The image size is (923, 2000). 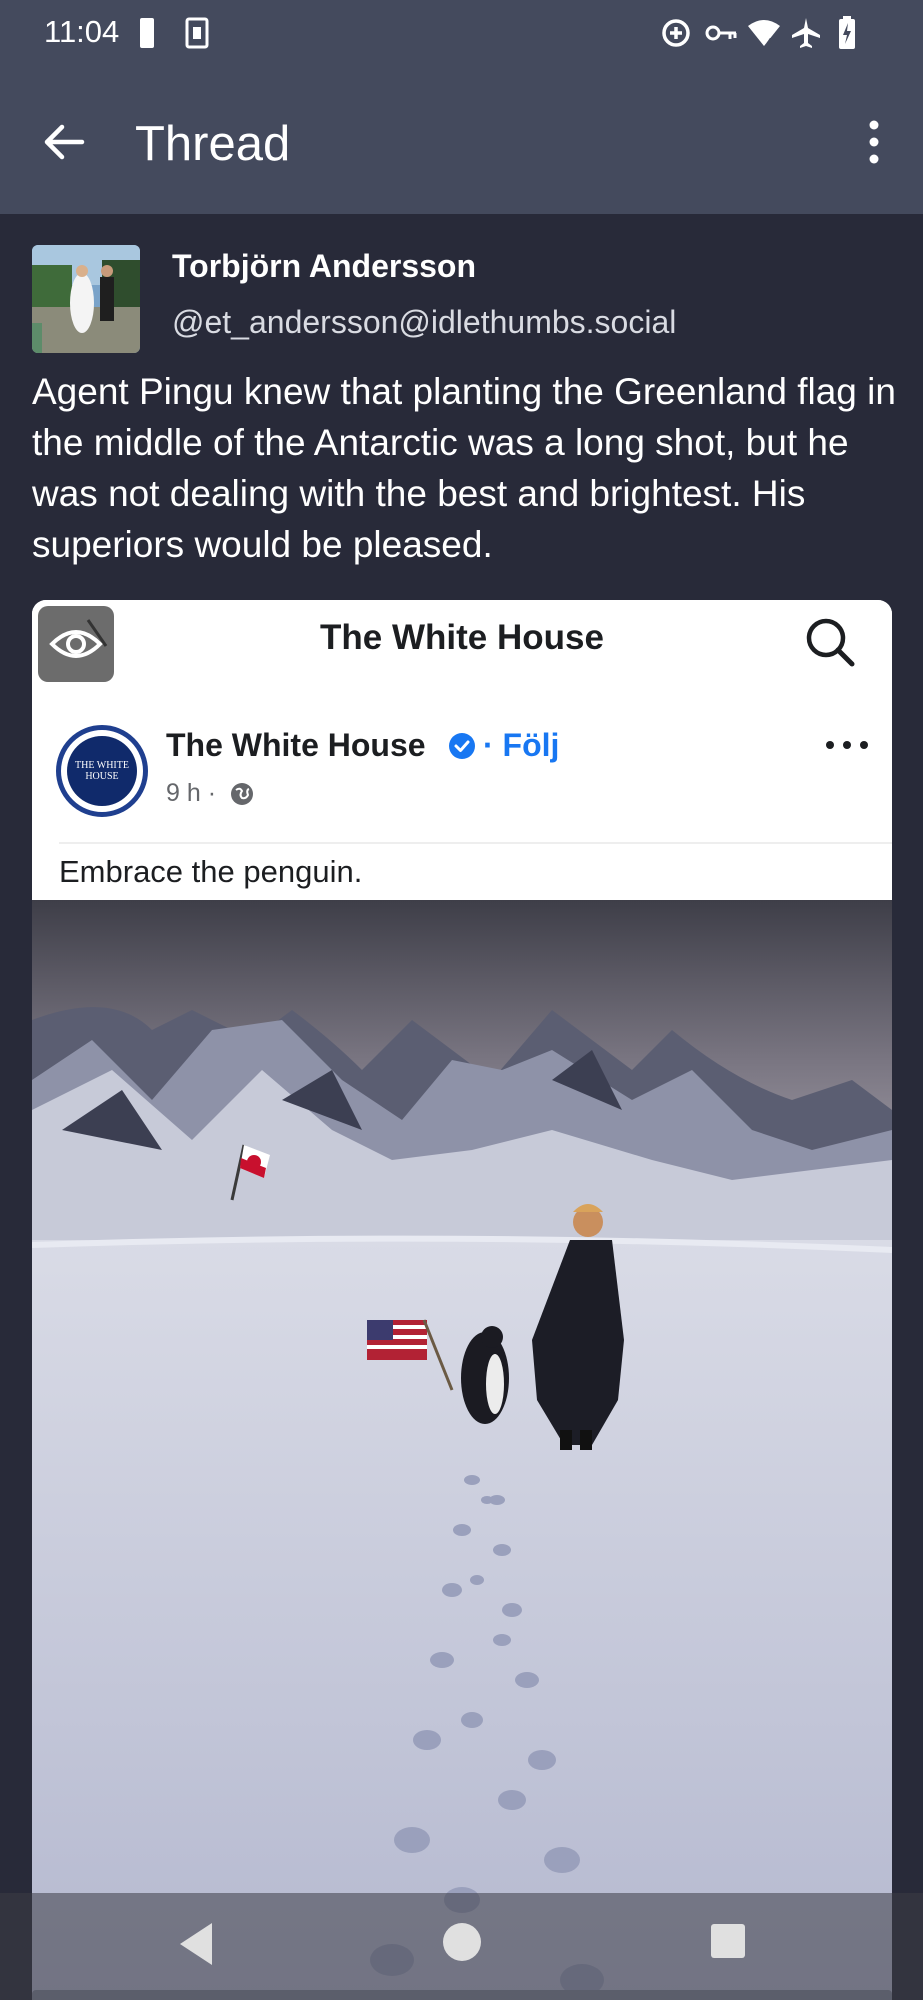 I want to click on airplane-icon, so click(x=806, y=33).